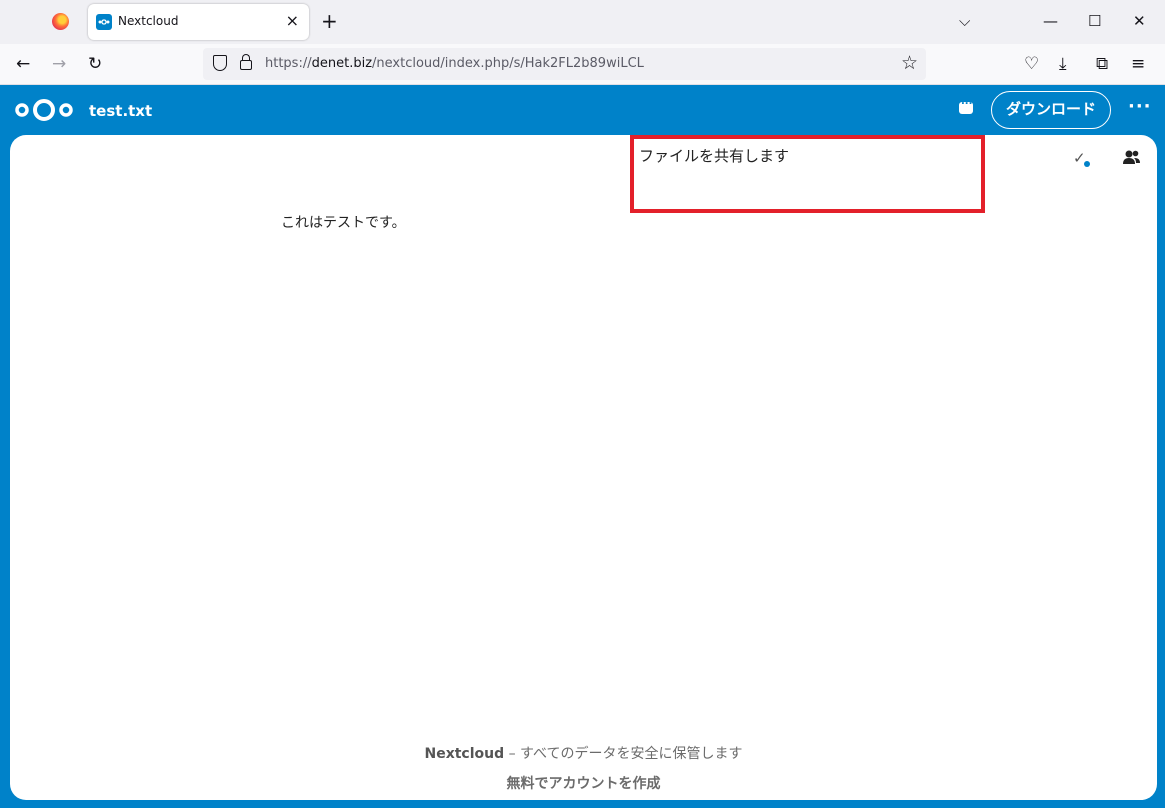 This screenshot has width=1165, height=808. I want to click on comment-icon, so click(966, 105).